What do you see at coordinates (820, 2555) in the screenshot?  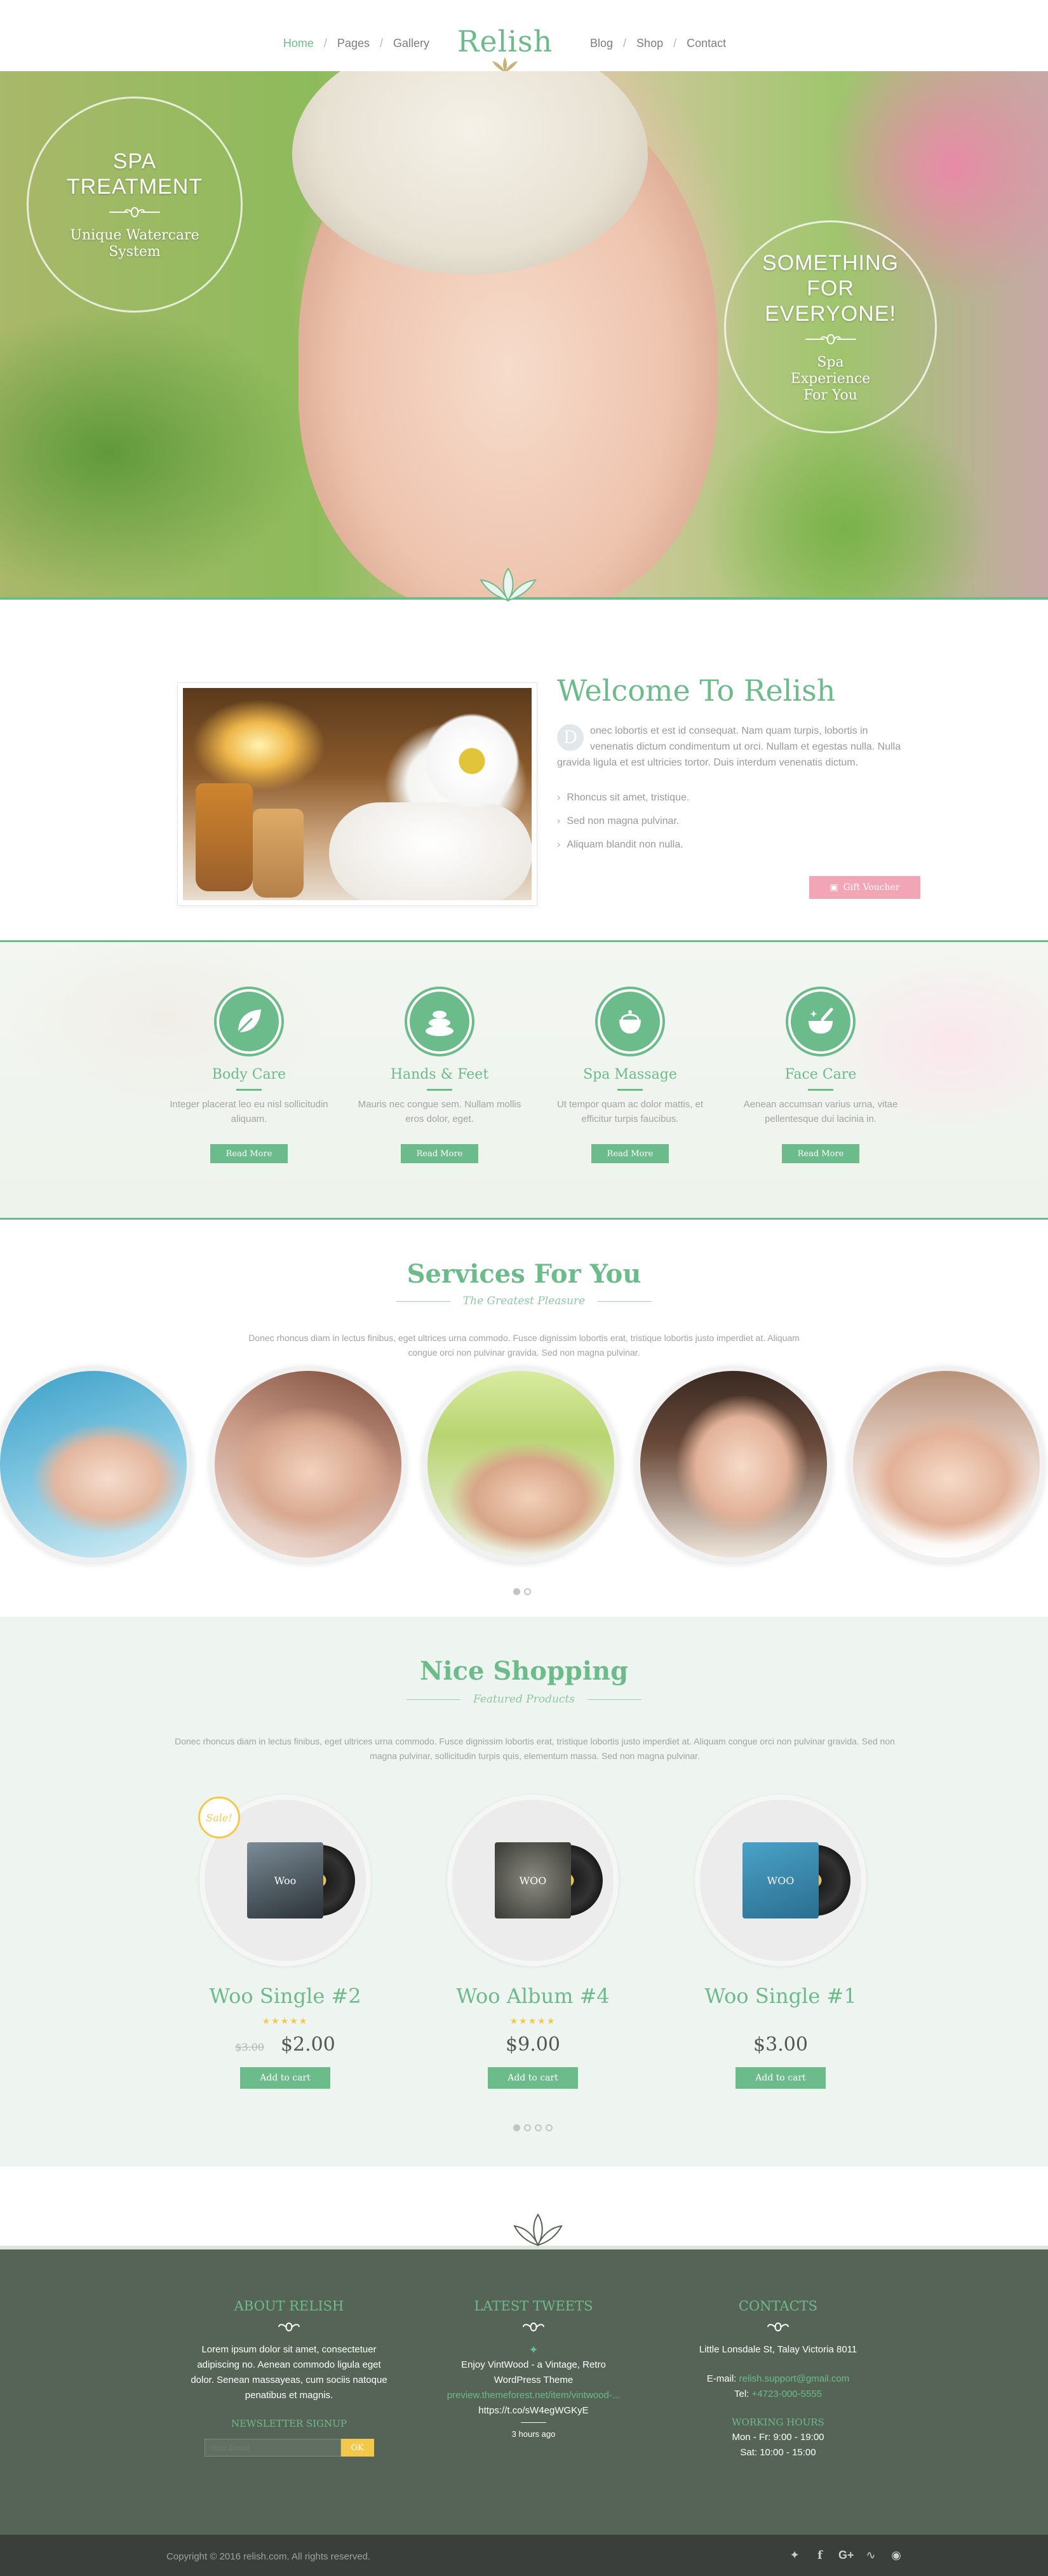 I see `facebook-icon: f` at bounding box center [820, 2555].